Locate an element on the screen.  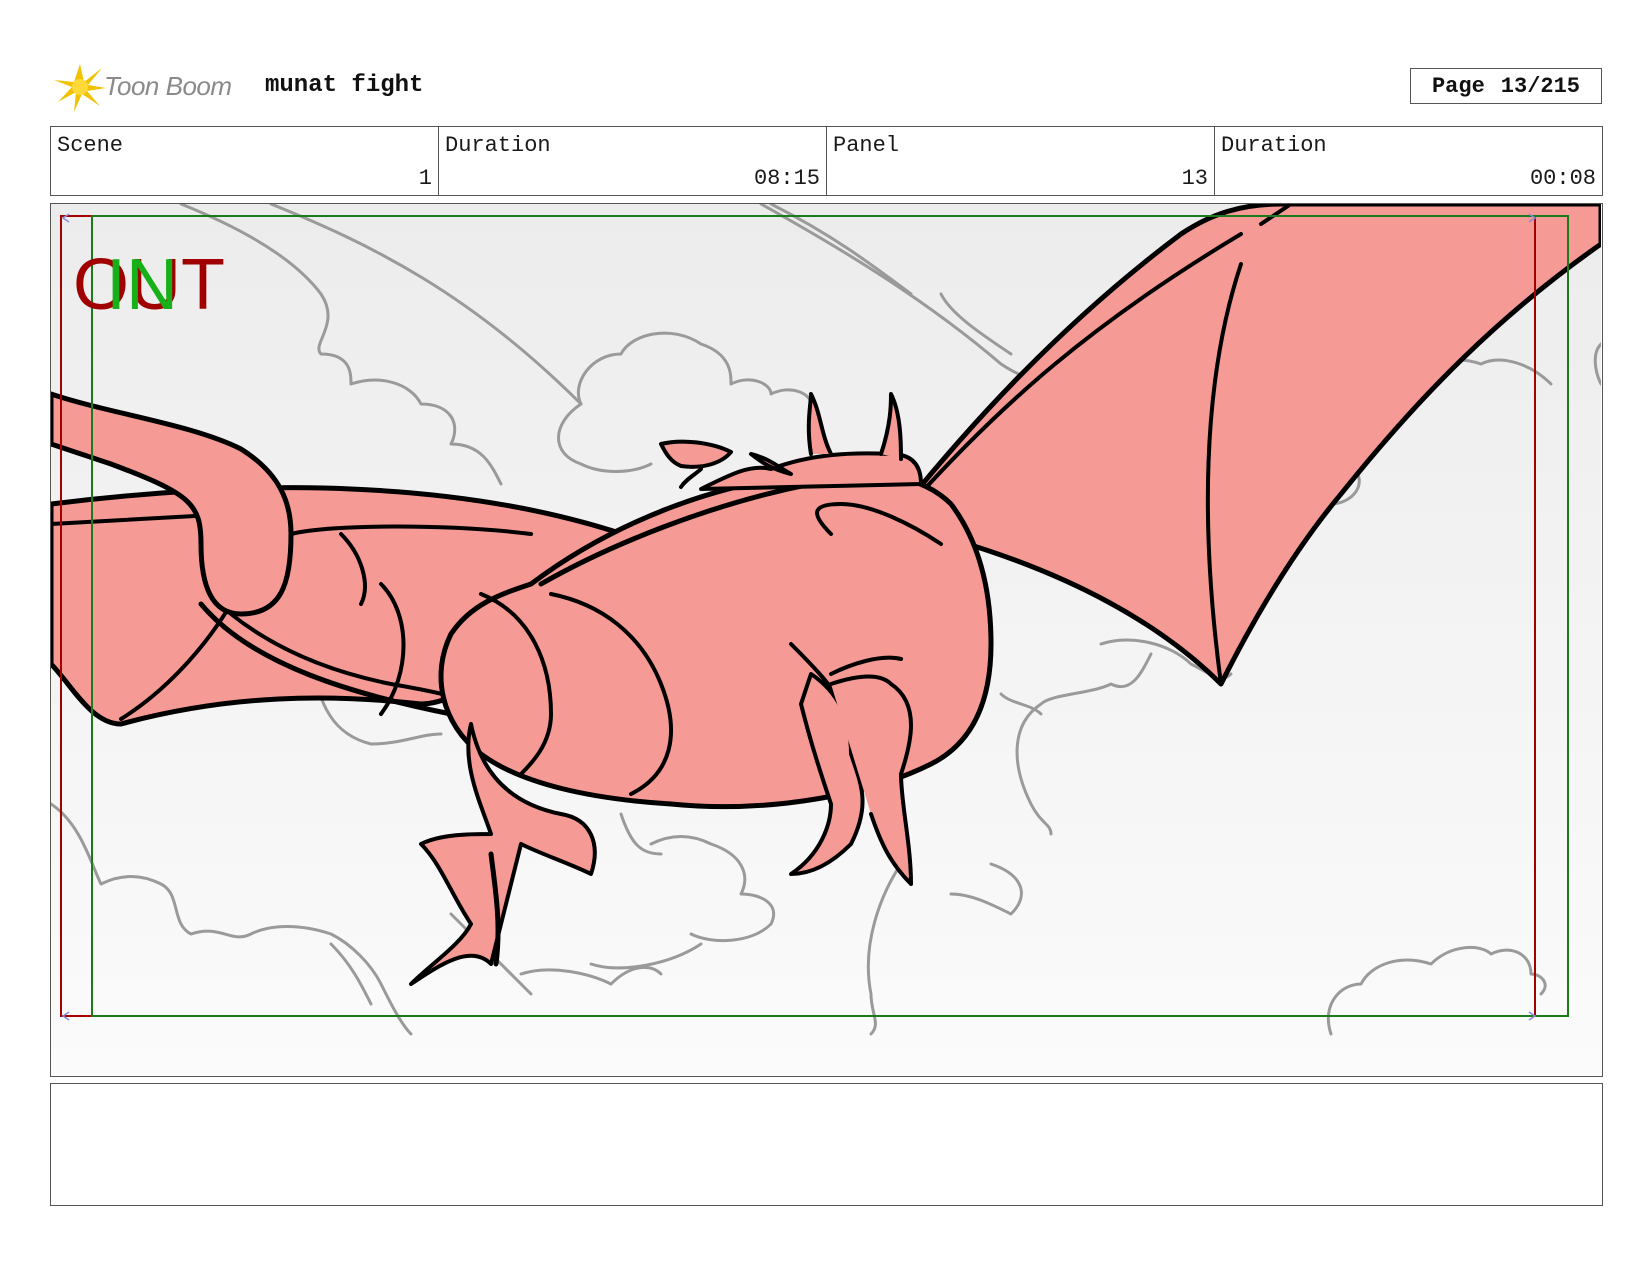
panel-label: Panel is located at coordinates (866, 145).